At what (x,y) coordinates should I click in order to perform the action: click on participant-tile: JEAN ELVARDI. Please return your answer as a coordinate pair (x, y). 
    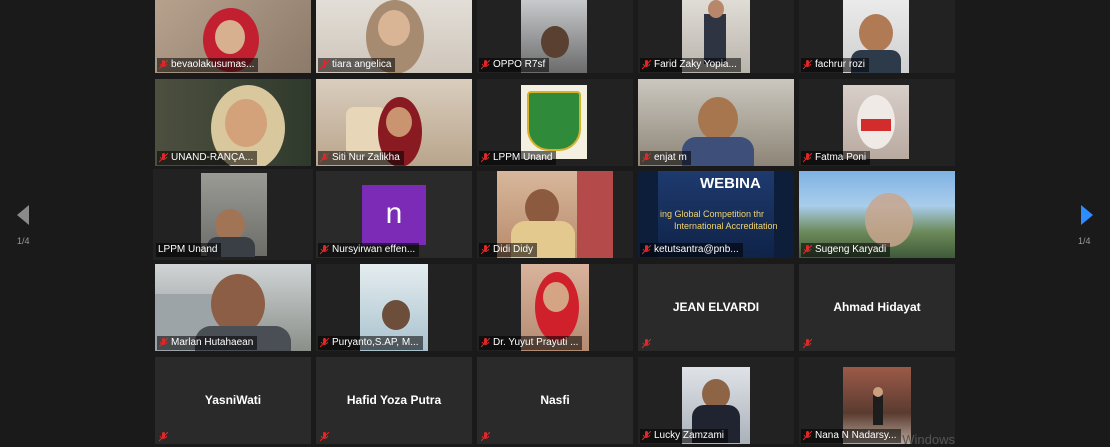
    Looking at the image, I should click on (716, 307).